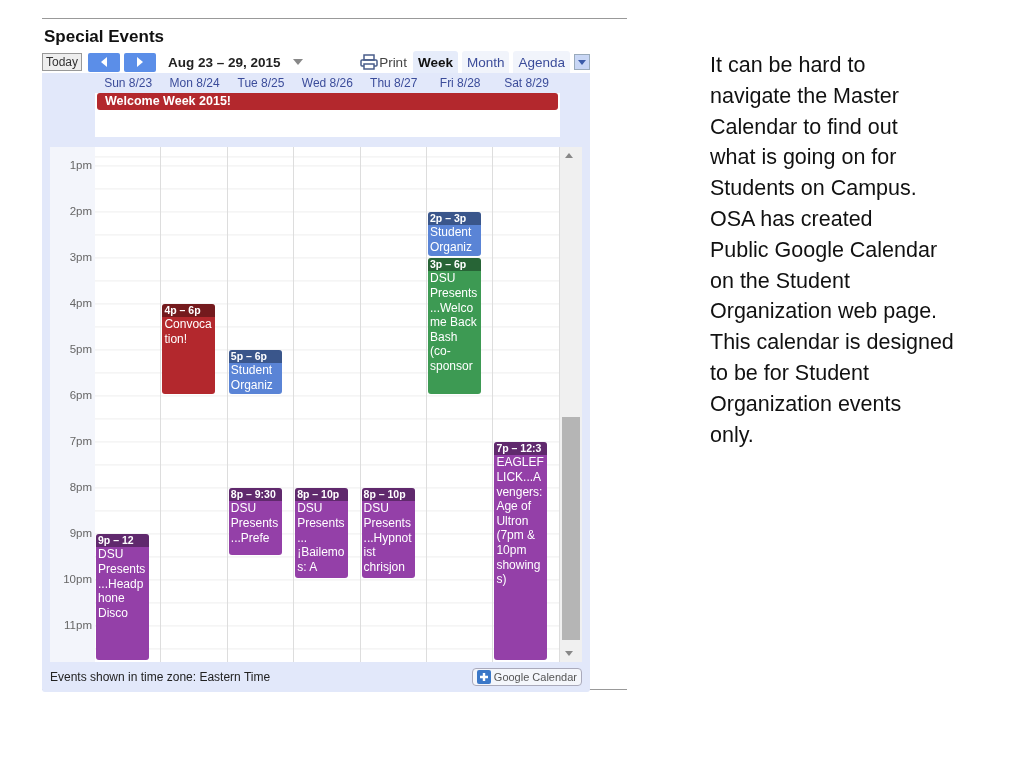 The width and height of the screenshot is (1024, 768). I want to click on event-title: DSU Presents...Welcome Back Bash (co-sponsor, so click(454, 322).